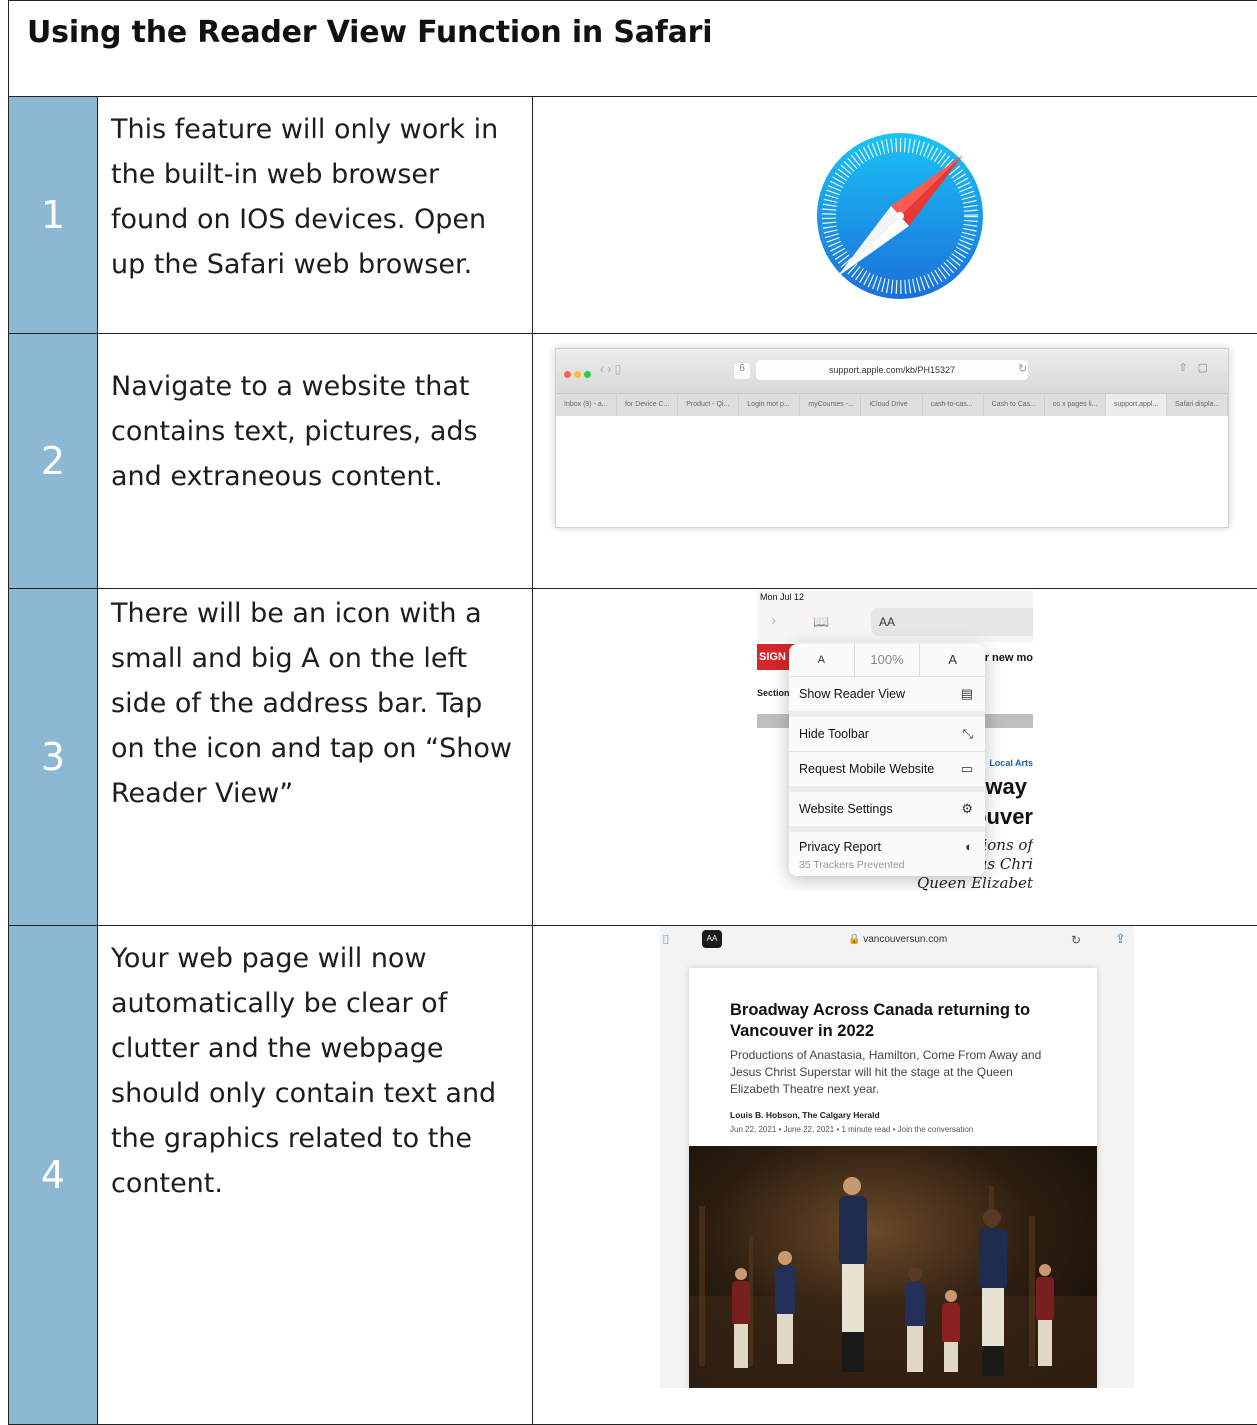 This screenshot has height=1425, width=1257. Describe the element at coordinates (773, 621) in the screenshot. I see `back-arrow-icon: ›` at that location.